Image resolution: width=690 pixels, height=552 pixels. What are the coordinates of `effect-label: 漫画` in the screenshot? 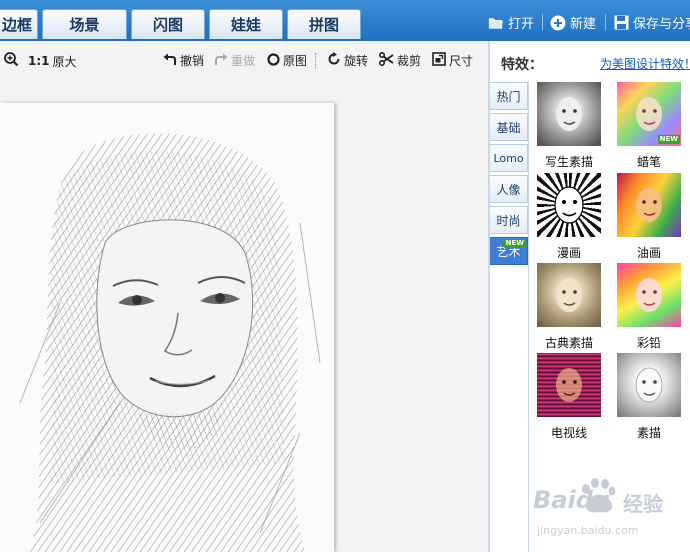 It's located at (568, 253).